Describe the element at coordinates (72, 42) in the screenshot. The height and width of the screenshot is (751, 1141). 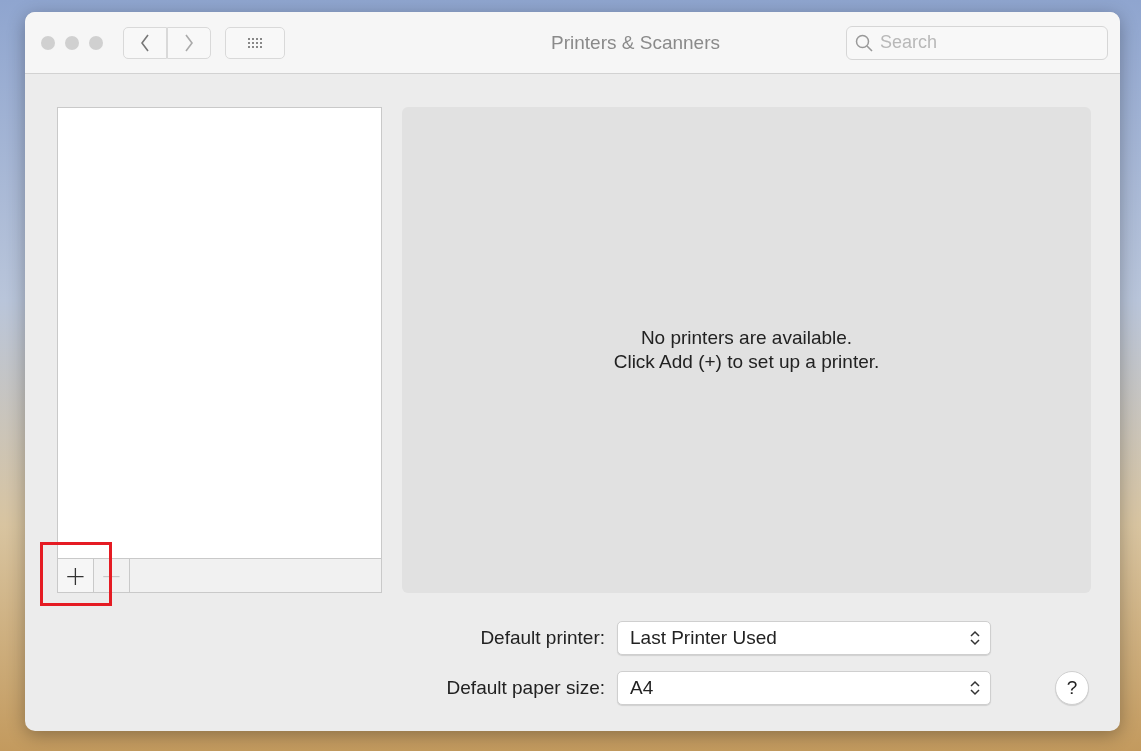
I see `minimize-button` at that location.